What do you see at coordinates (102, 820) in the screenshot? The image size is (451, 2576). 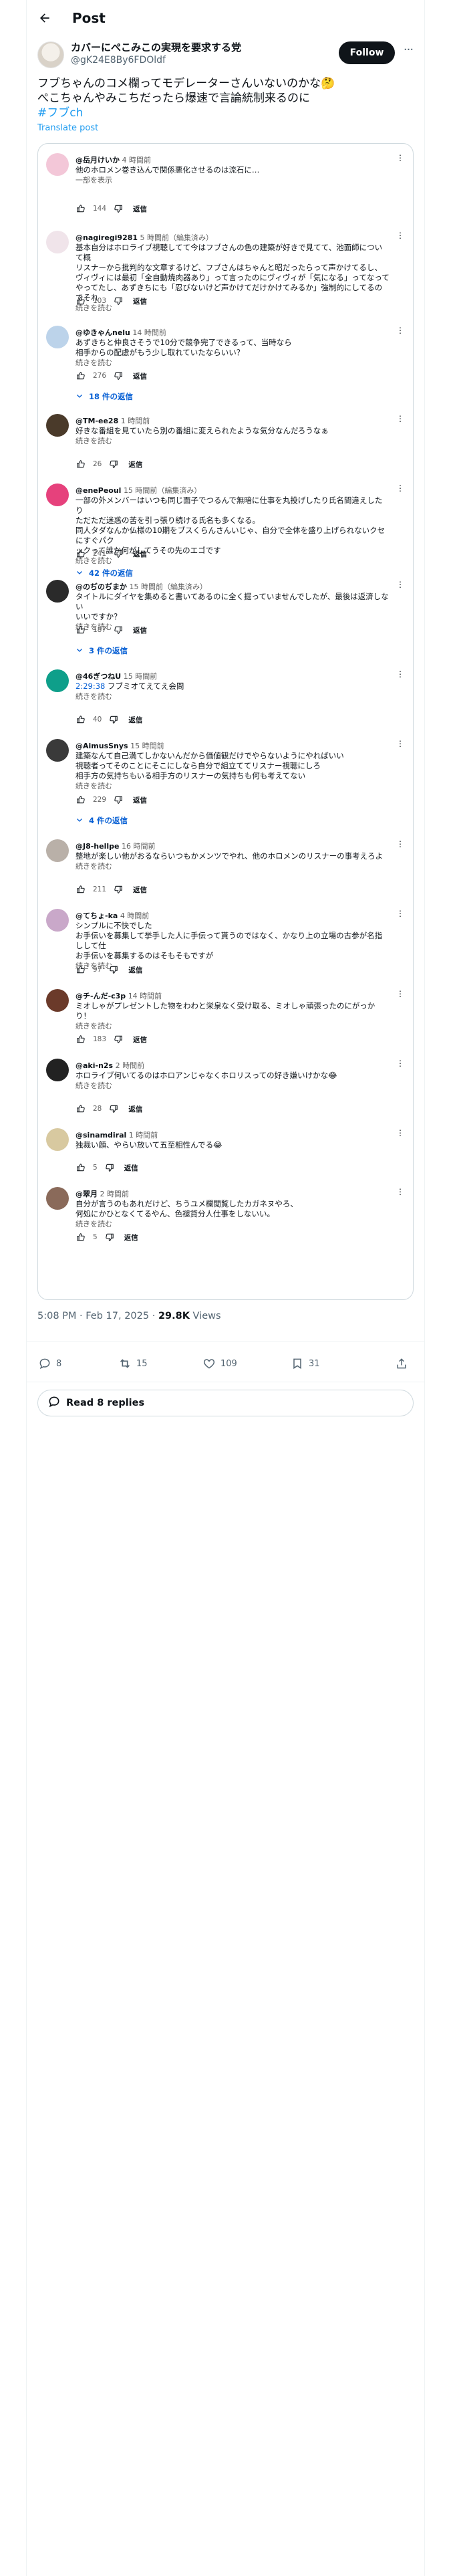 I see `view-replies-button: 4 件の返信` at bounding box center [102, 820].